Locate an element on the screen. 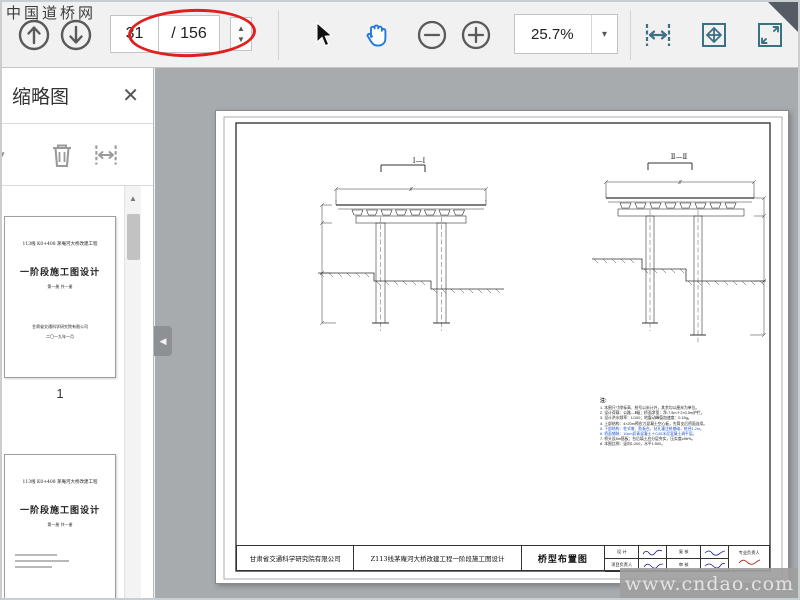 The image size is (800, 600). close-icon: ✕ is located at coordinates (130, 95).